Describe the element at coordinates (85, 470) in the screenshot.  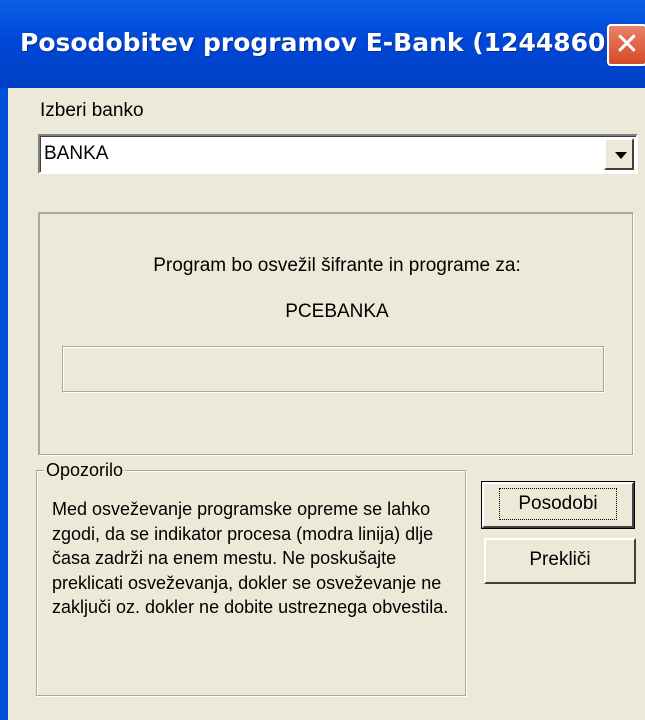
I see `warning-legend: Opozorilo` at that location.